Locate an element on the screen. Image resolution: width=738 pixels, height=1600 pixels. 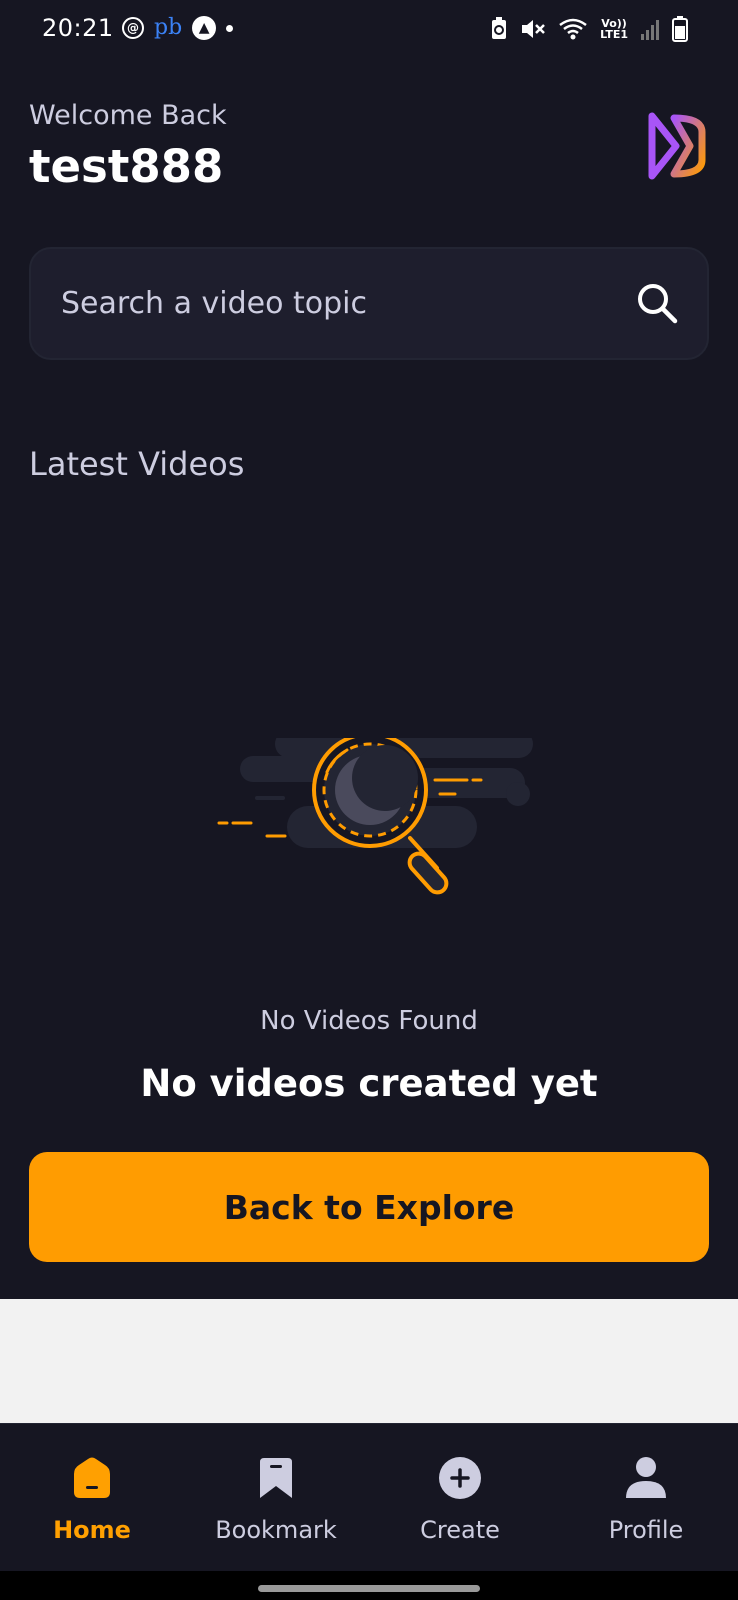
status-bar: 20:21 @ pb ▲ Vo)) LTE1 is located at coordinates (369, 28).